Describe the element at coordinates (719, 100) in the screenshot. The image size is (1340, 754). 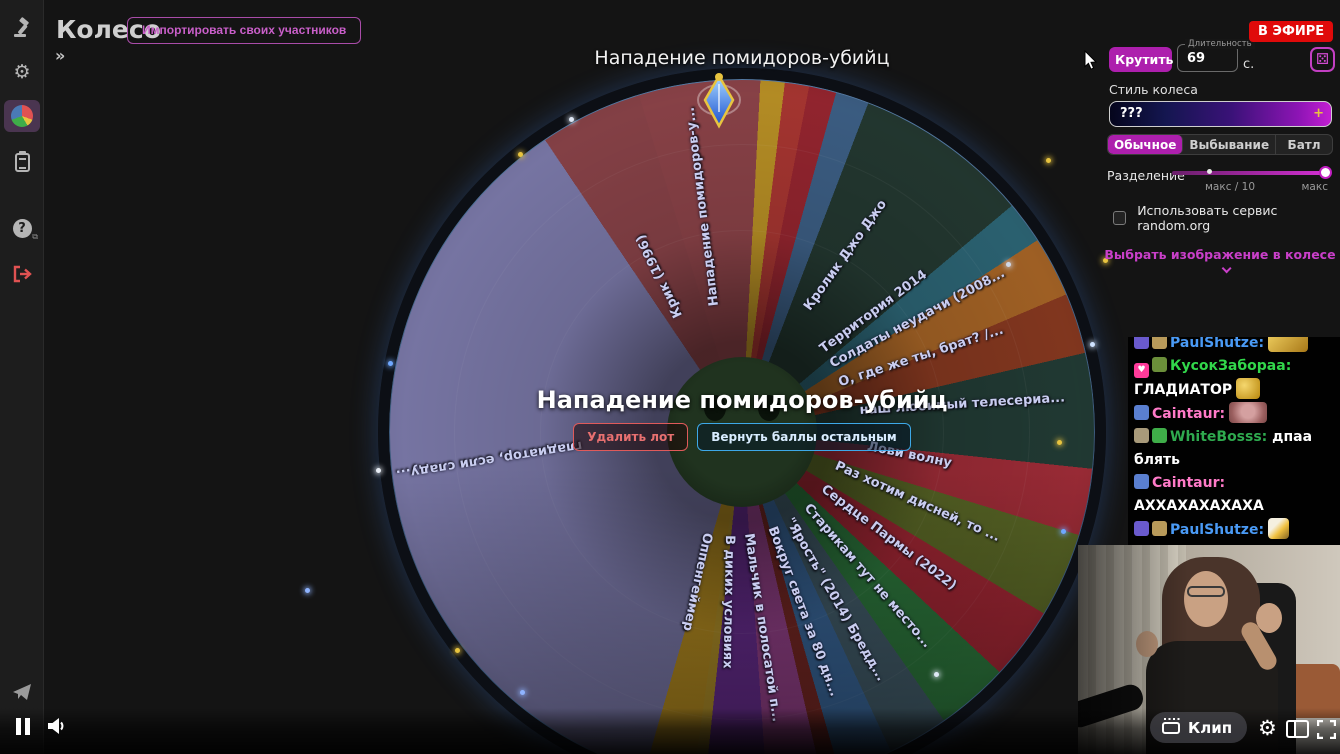
I see `wheel-pointer` at that location.